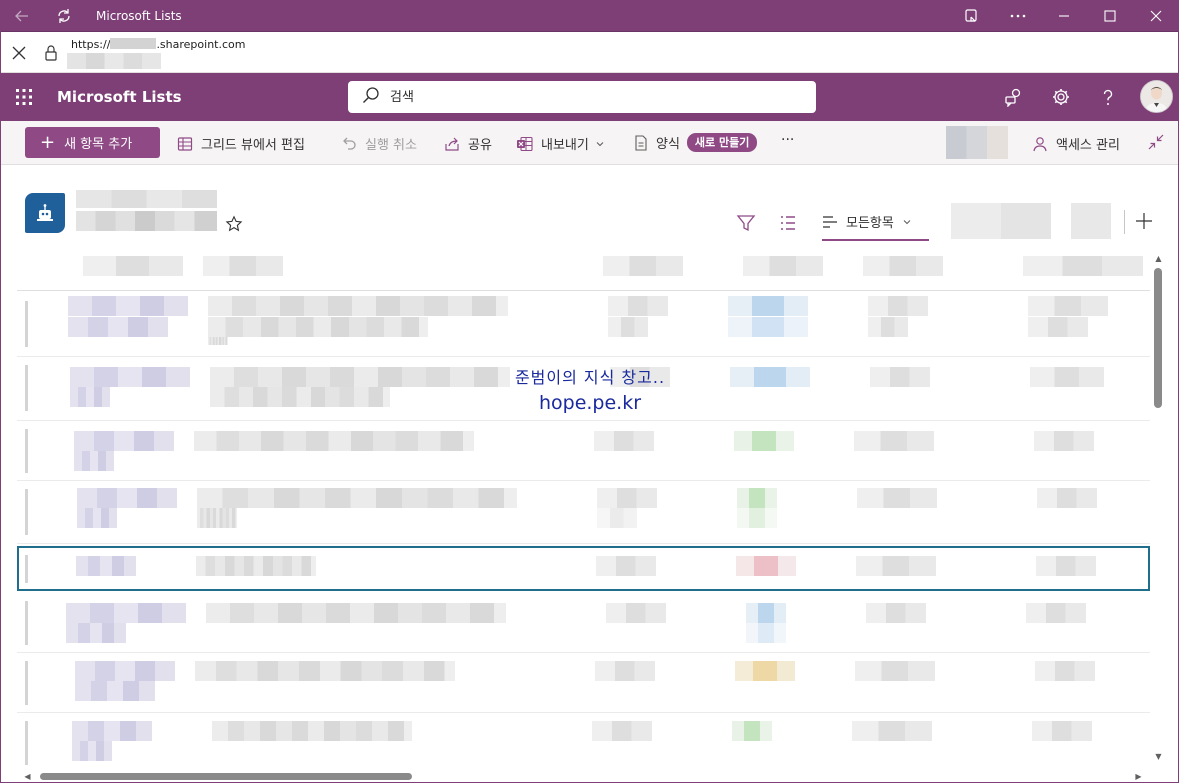  Describe the element at coordinates (98, 144) in the screenshot. I see `new-item-label: 새 항목 추가` at that location.